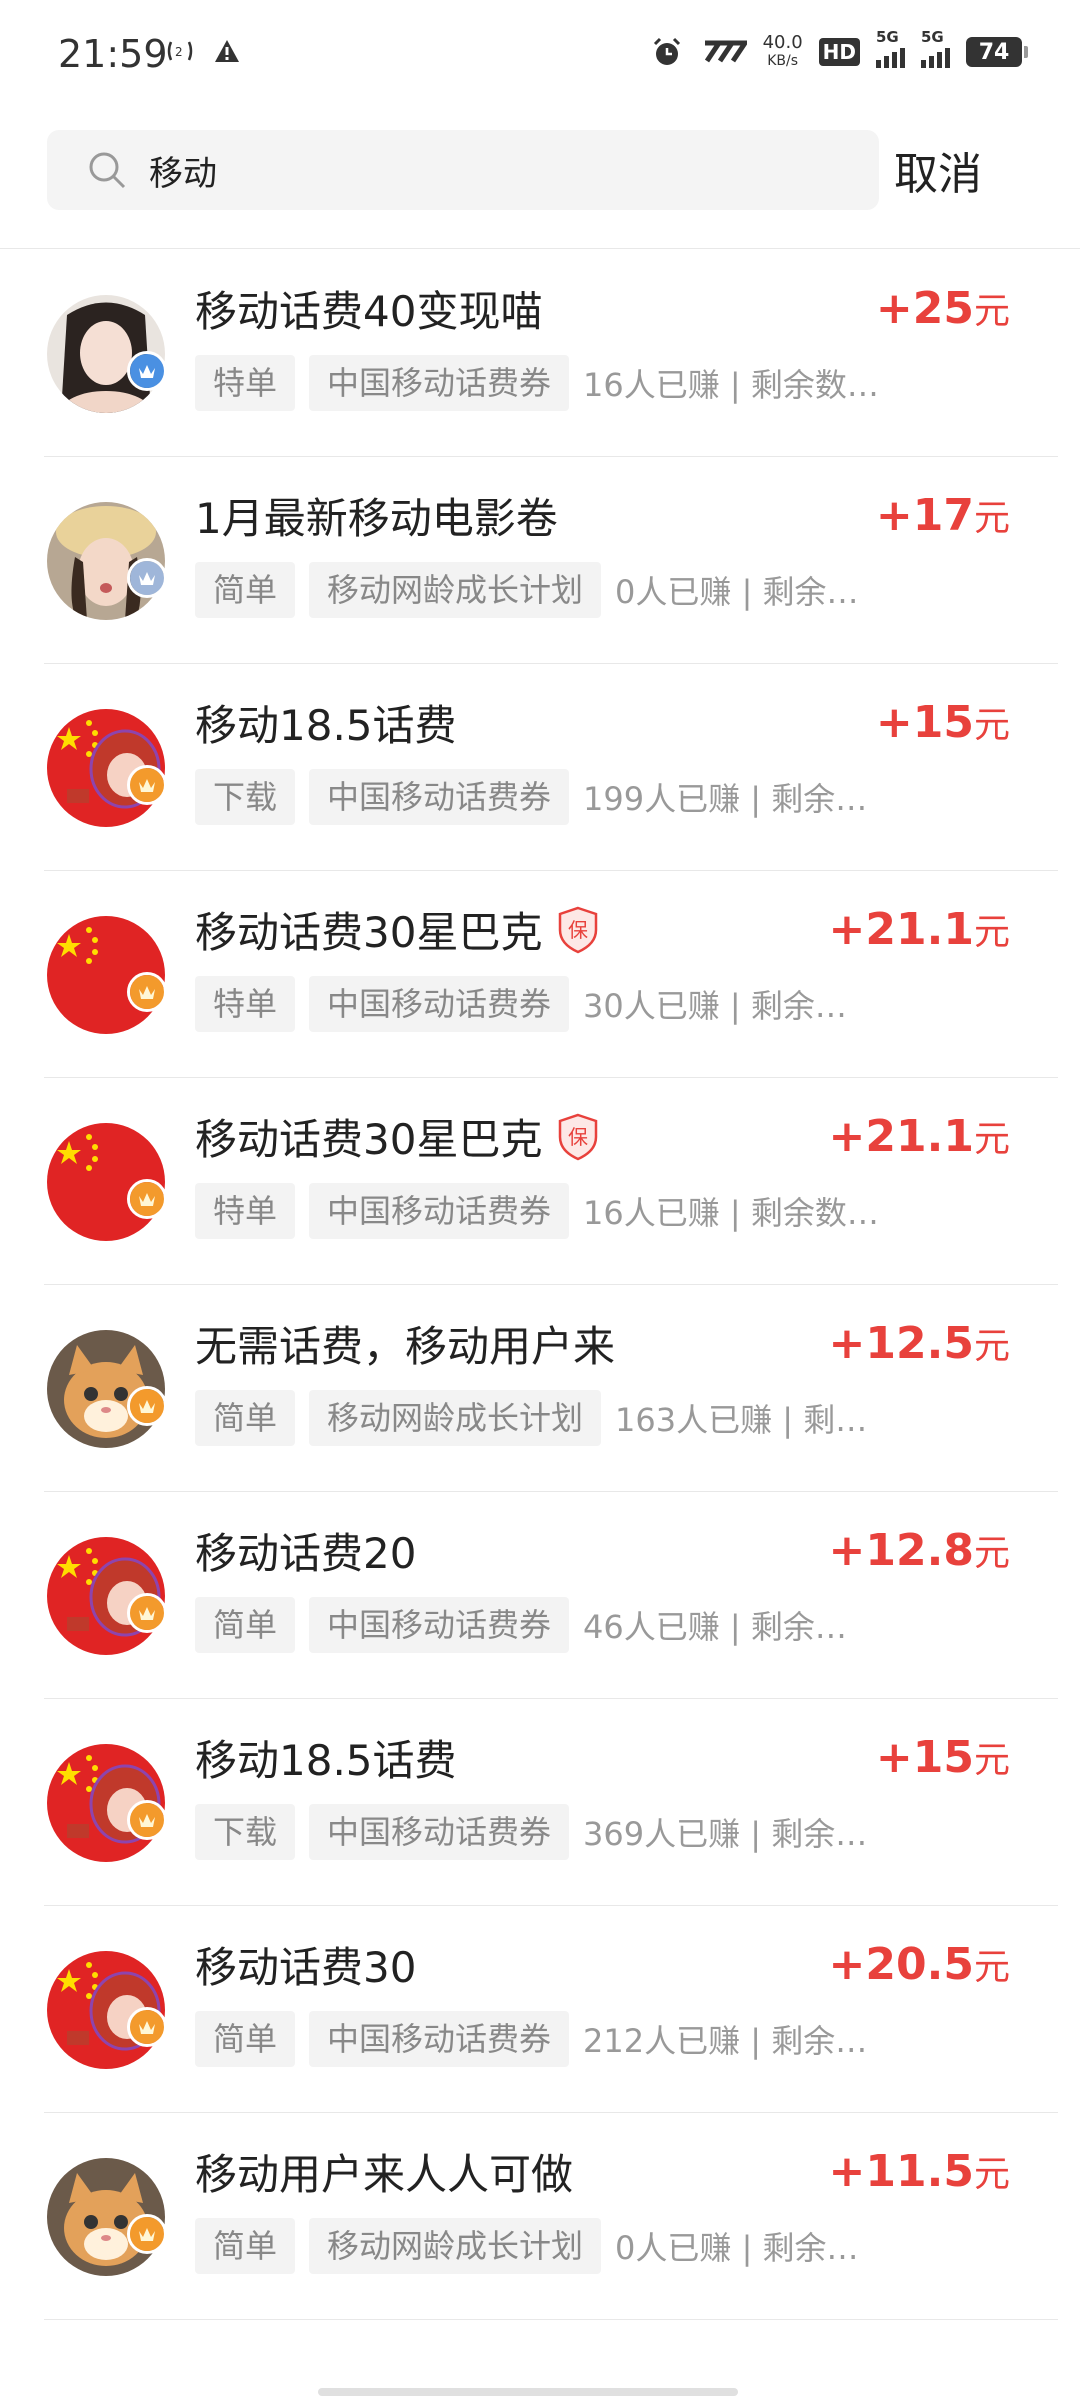  What do you see at coordinates (405, 1346) in the screenshot?
I see `item-title: 无需话费，移动用户来` at bounding box center [405, 1346].